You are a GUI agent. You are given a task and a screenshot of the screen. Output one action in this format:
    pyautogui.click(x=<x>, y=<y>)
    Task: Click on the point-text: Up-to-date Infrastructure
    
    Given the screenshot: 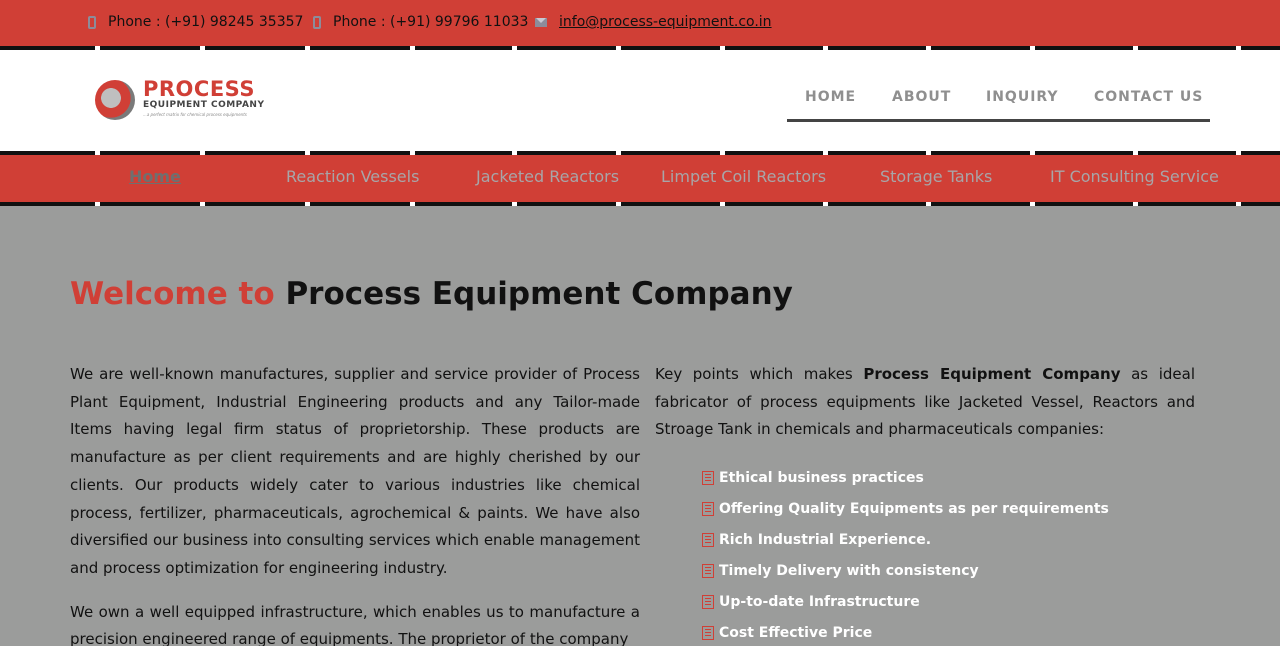 What is the action you would take?
    pyautogui.click(x=819, y=601)
    